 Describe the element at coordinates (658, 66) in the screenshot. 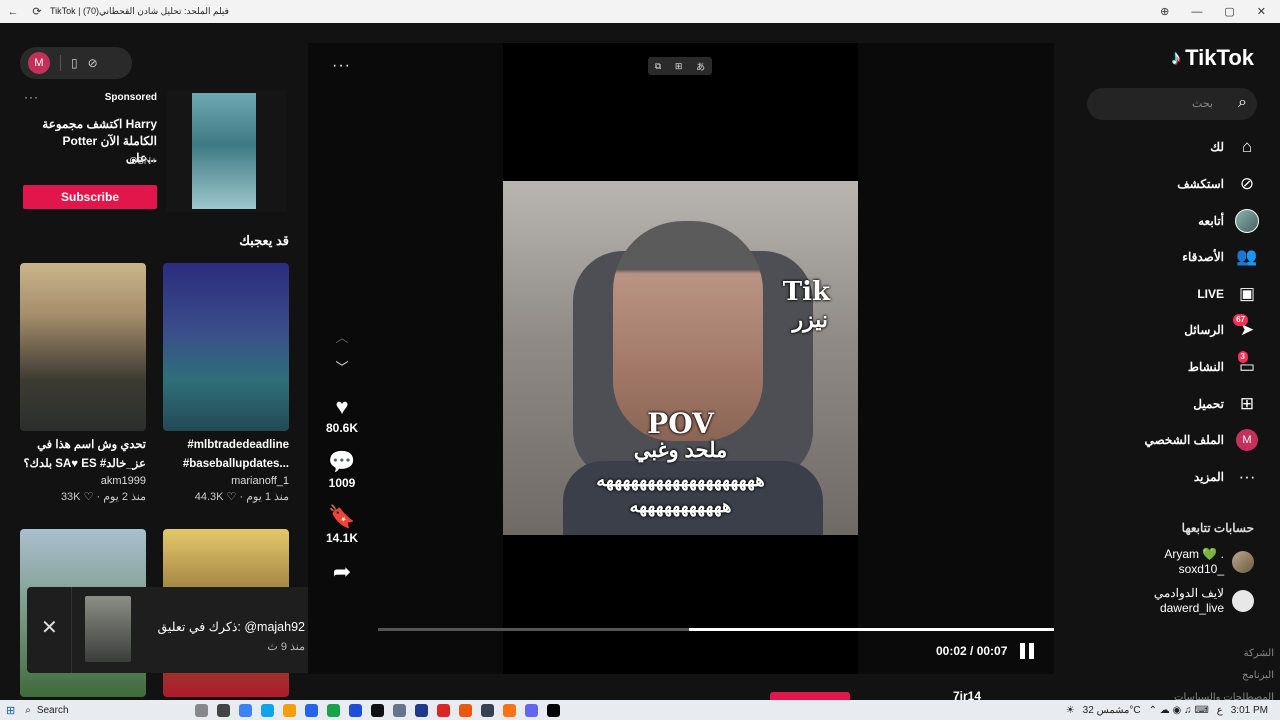

I see `pip-icon: ⧉` at that location.